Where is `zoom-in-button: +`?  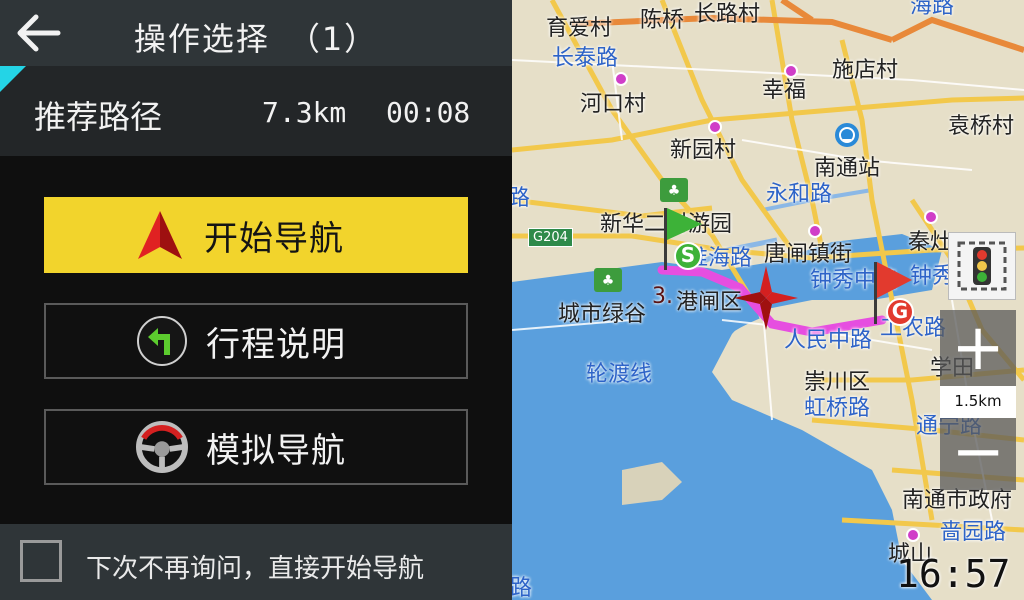 zoom-in-button: + is located at coordinates (978, 348).